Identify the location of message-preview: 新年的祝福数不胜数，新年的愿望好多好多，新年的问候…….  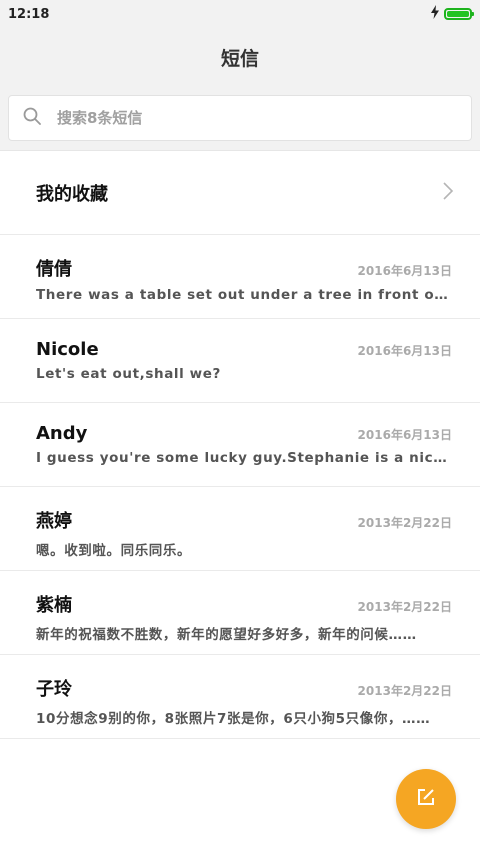
(226, 635).